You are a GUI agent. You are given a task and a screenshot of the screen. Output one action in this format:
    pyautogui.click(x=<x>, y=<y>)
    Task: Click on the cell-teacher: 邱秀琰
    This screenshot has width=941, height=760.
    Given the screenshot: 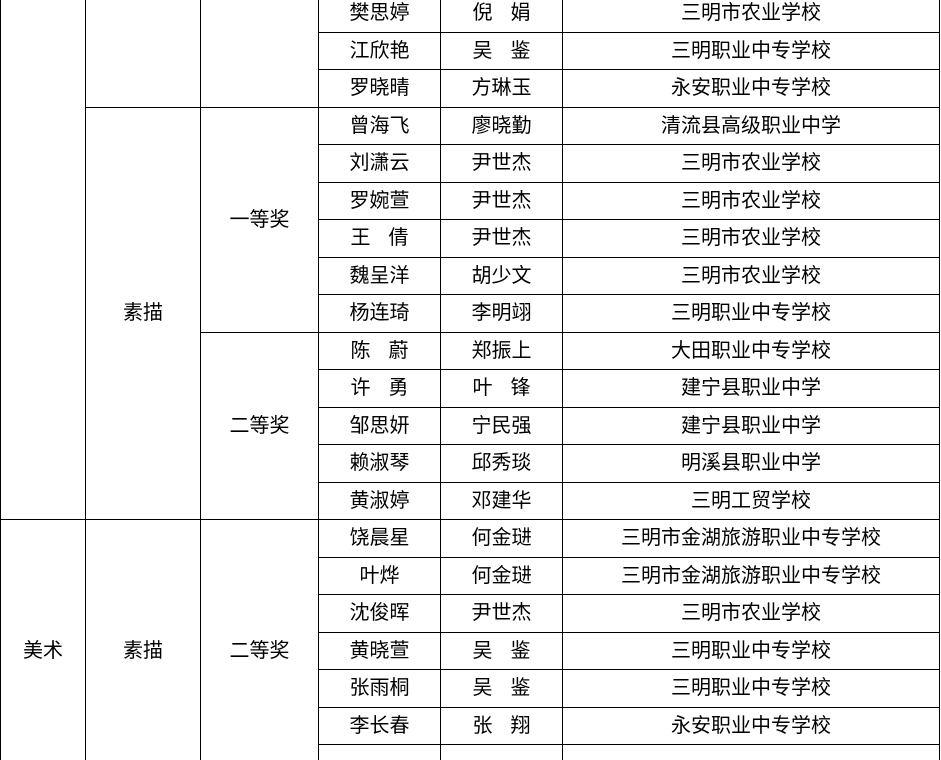 What is the action you would take?
    pyautogui.click(x=501, y=463)
    